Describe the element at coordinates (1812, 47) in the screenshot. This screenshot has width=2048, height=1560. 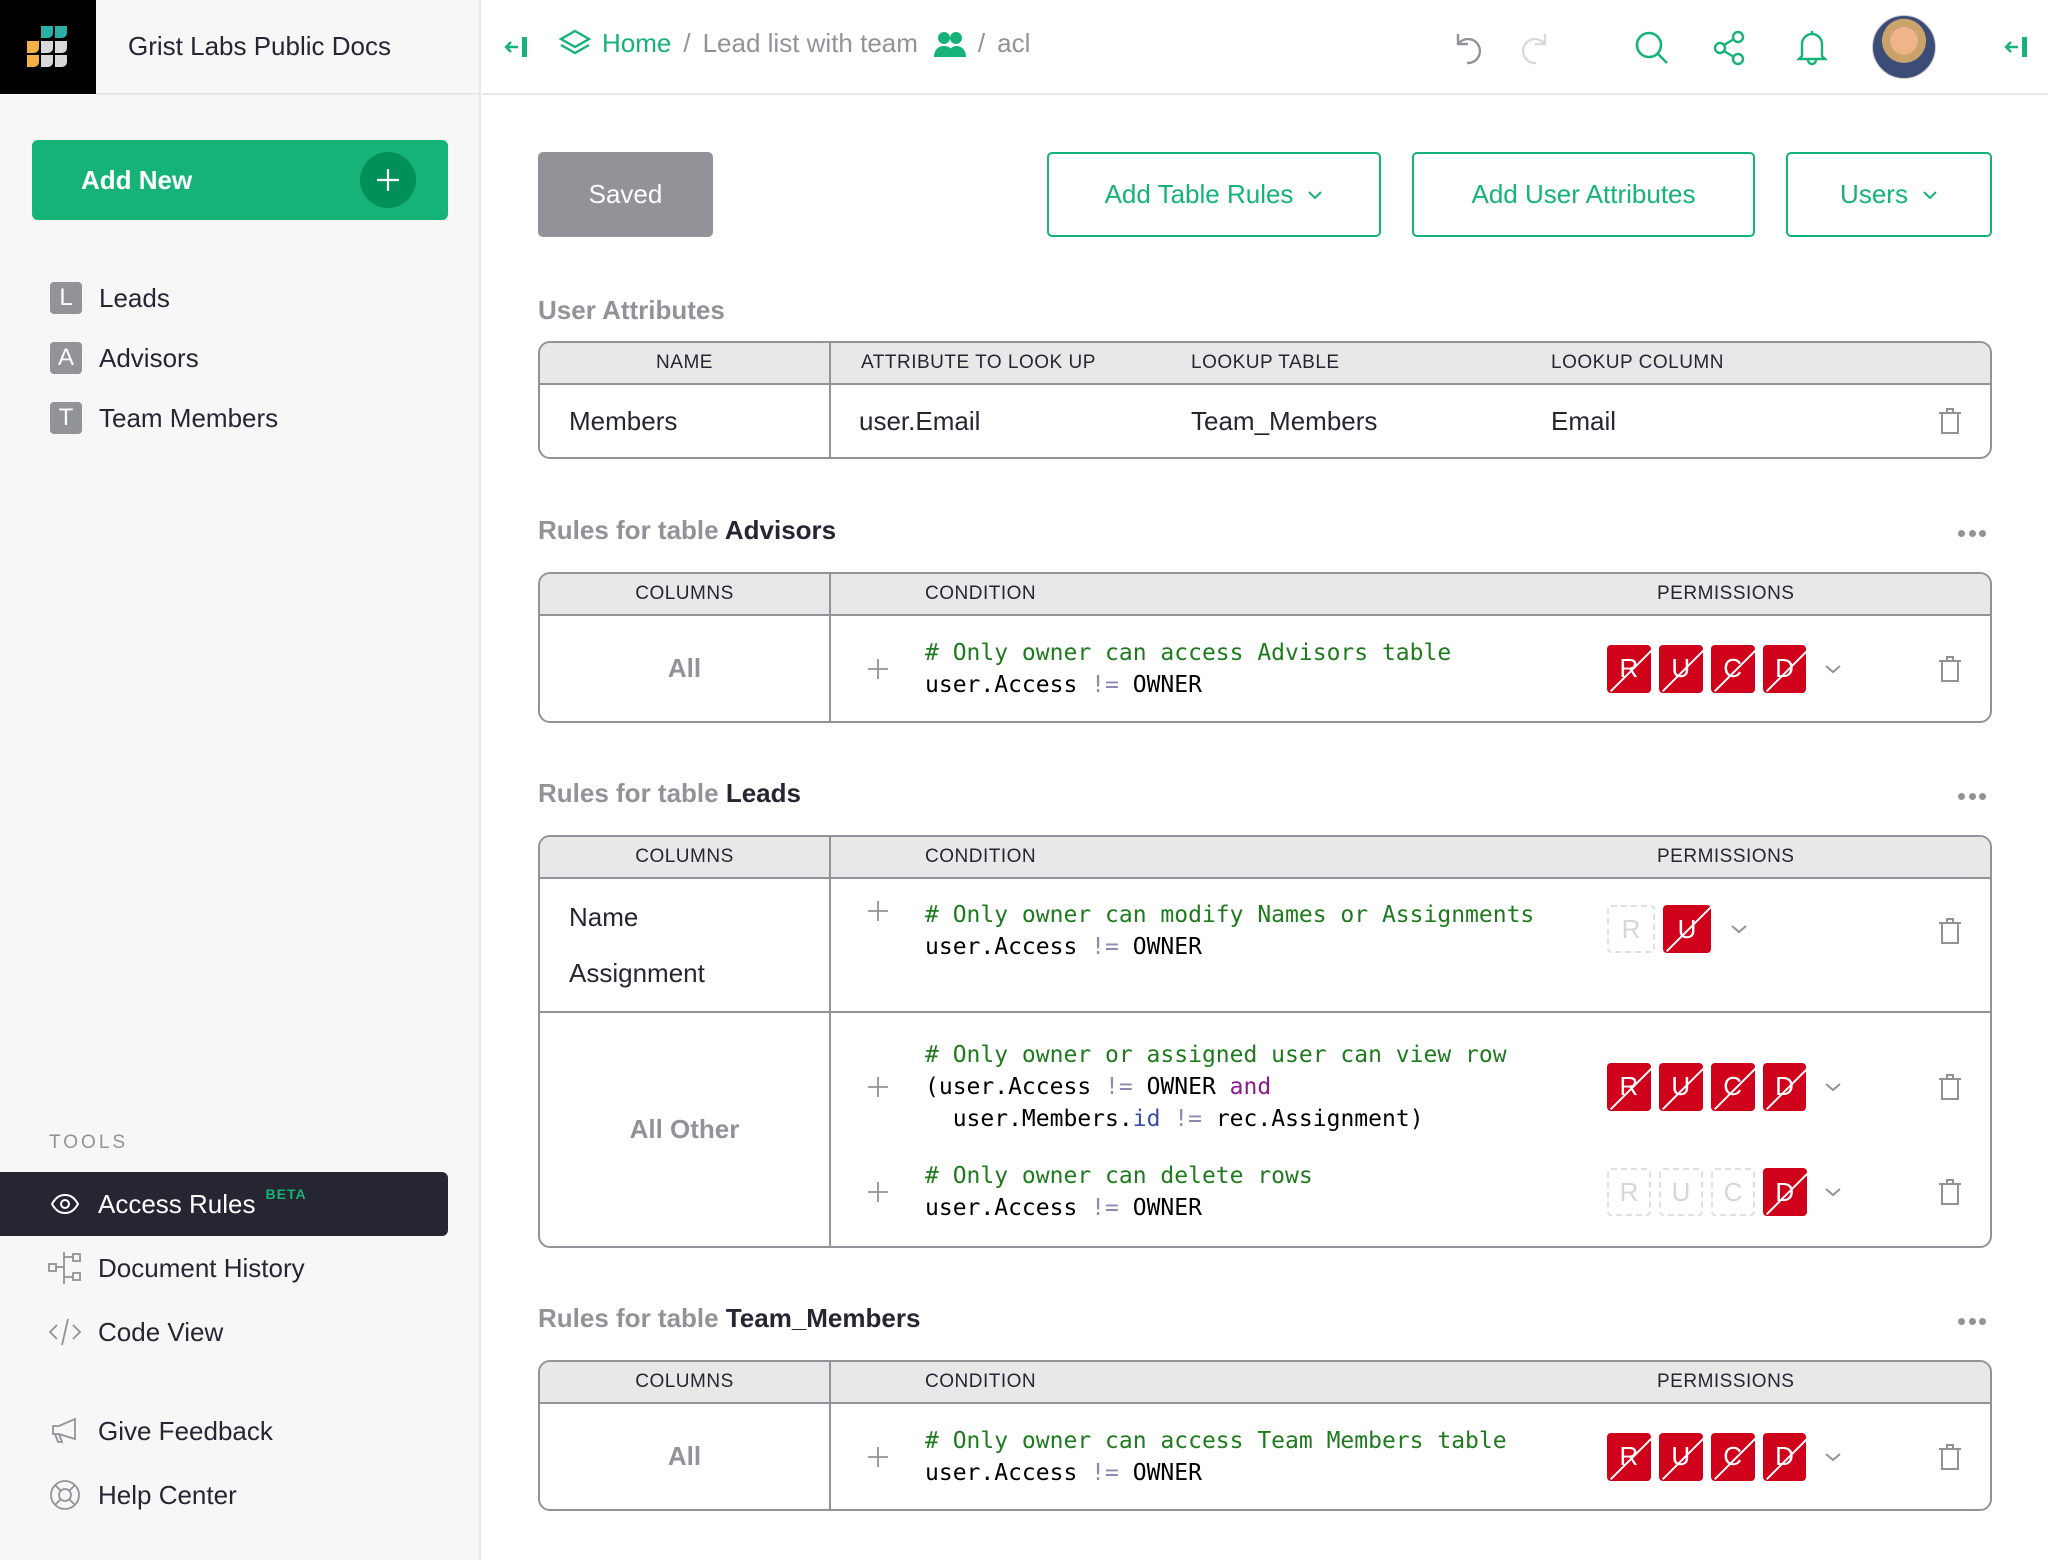
I see `notifications-bell-icon` at that location.